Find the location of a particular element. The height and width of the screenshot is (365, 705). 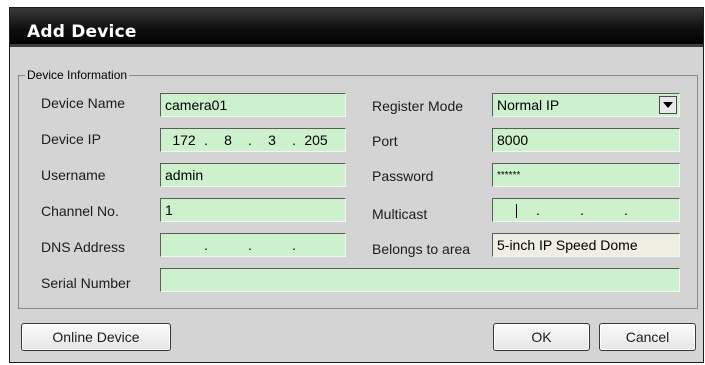

device-ip-octet-2: 8 is located at coordinates (228, 140).